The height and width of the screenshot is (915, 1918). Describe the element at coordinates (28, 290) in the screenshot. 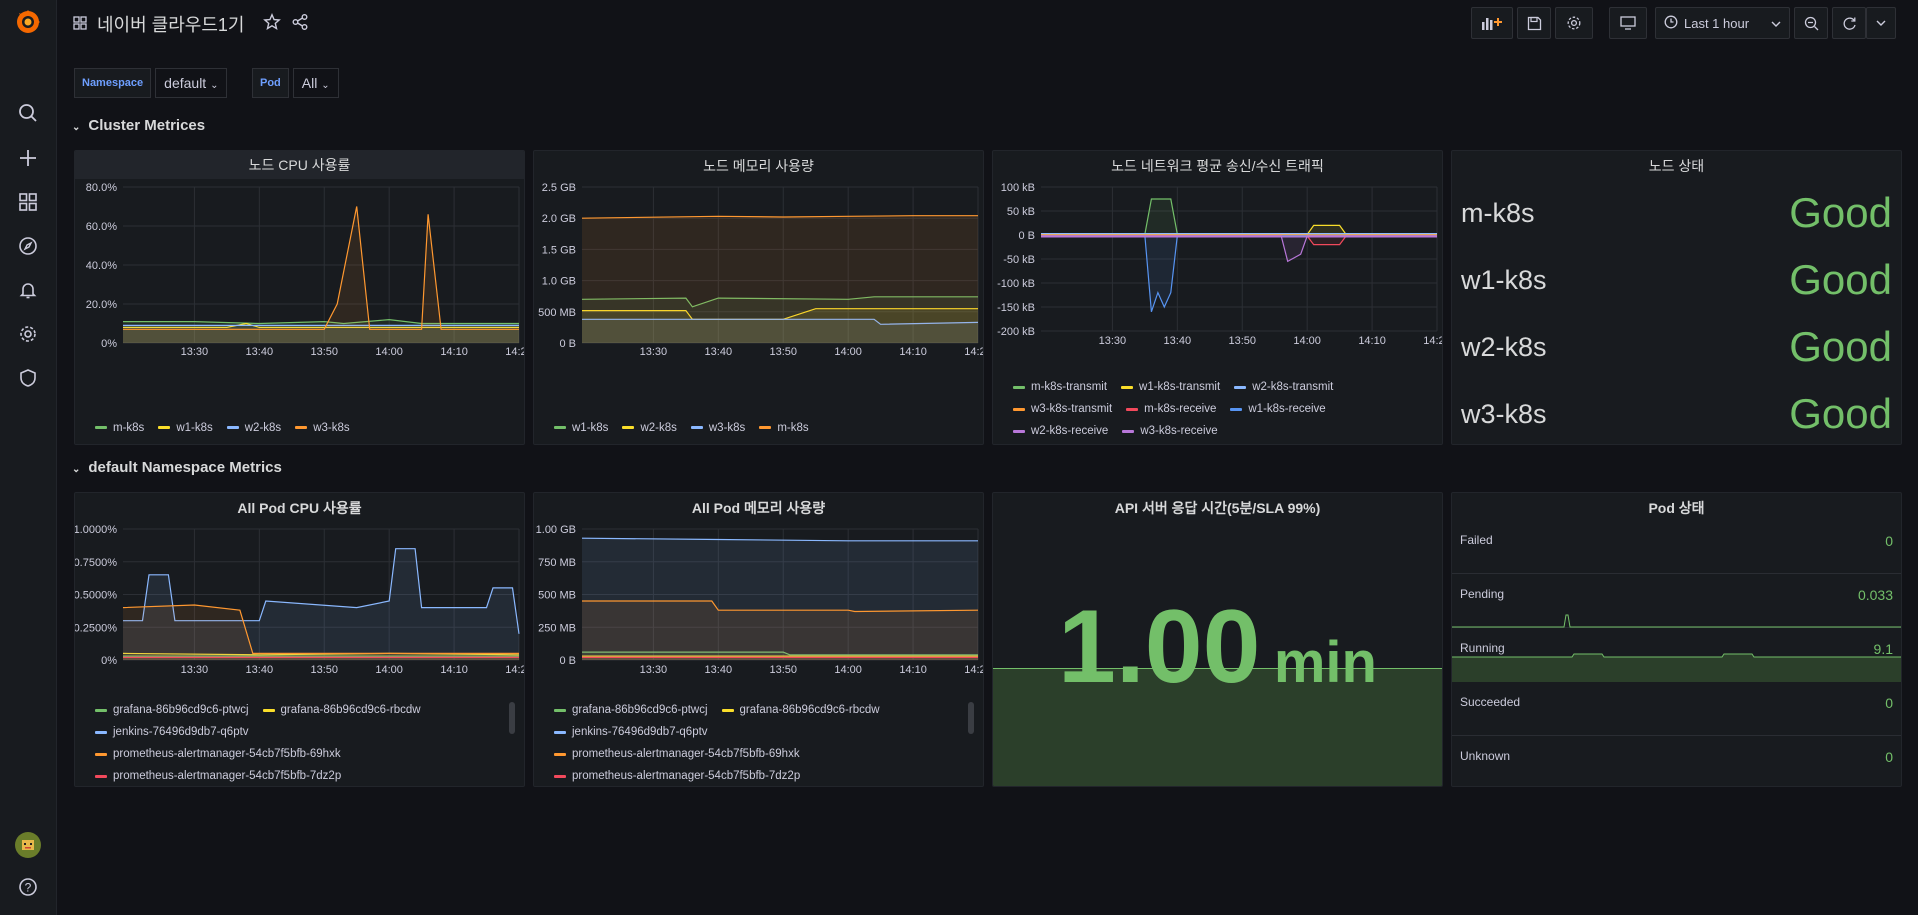

I see `bell-icon` at that location.